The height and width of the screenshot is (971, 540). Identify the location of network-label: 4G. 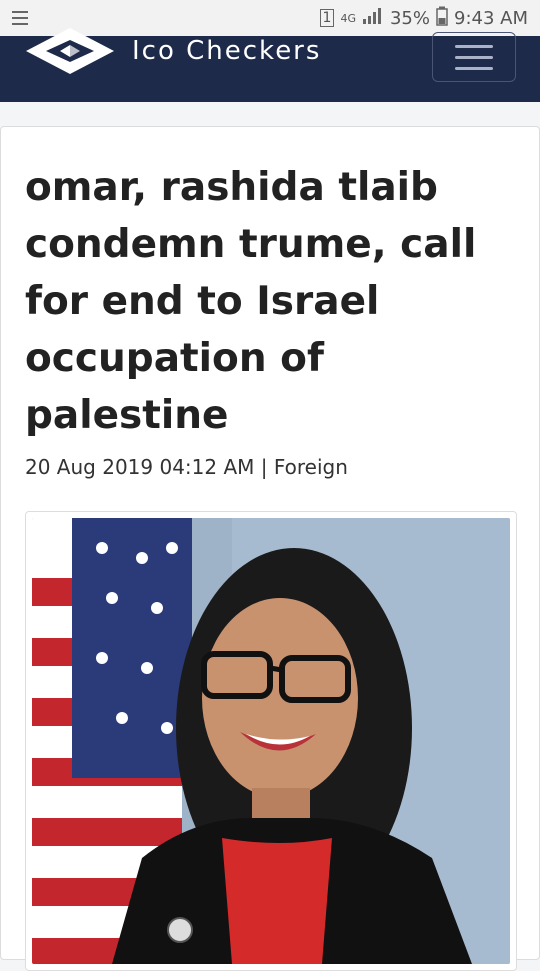
(348, 18).